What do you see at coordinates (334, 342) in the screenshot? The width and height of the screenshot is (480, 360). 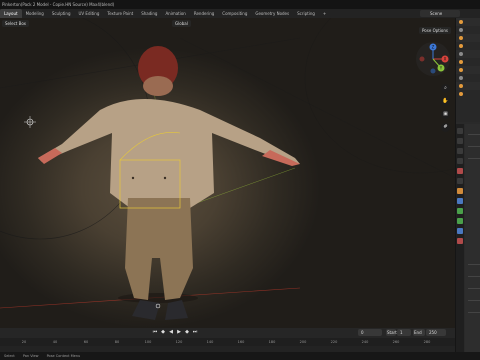 I see `ruler-tick: 220` at bounding box center [334, 342].